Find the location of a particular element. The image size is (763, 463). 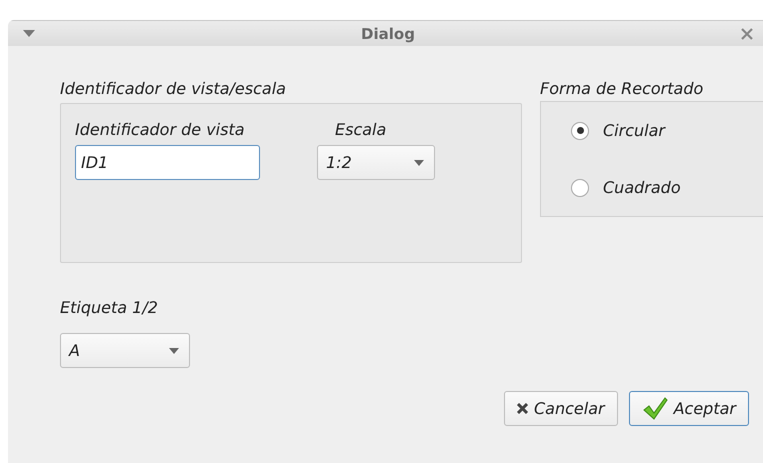

check-icon is located at coordinates (655, 408).